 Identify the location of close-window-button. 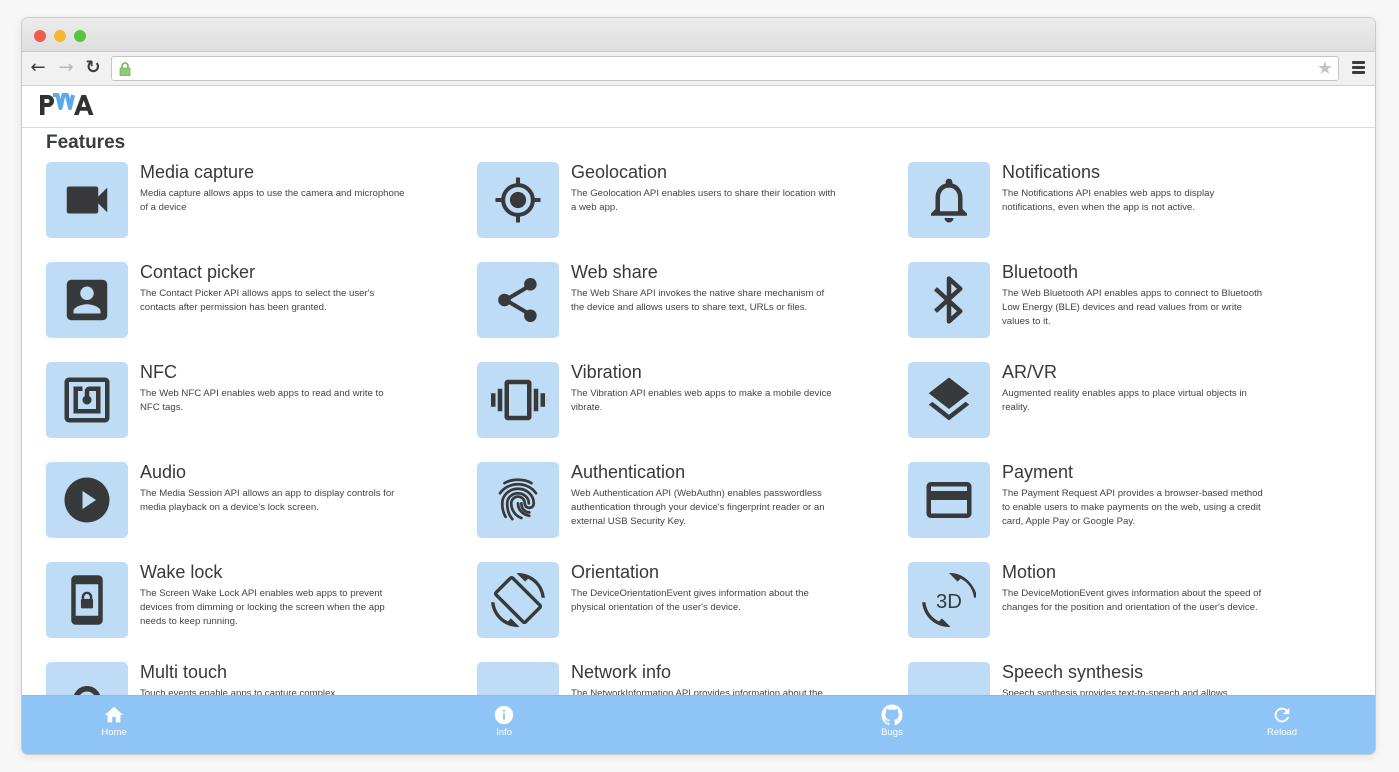
(40, 36).